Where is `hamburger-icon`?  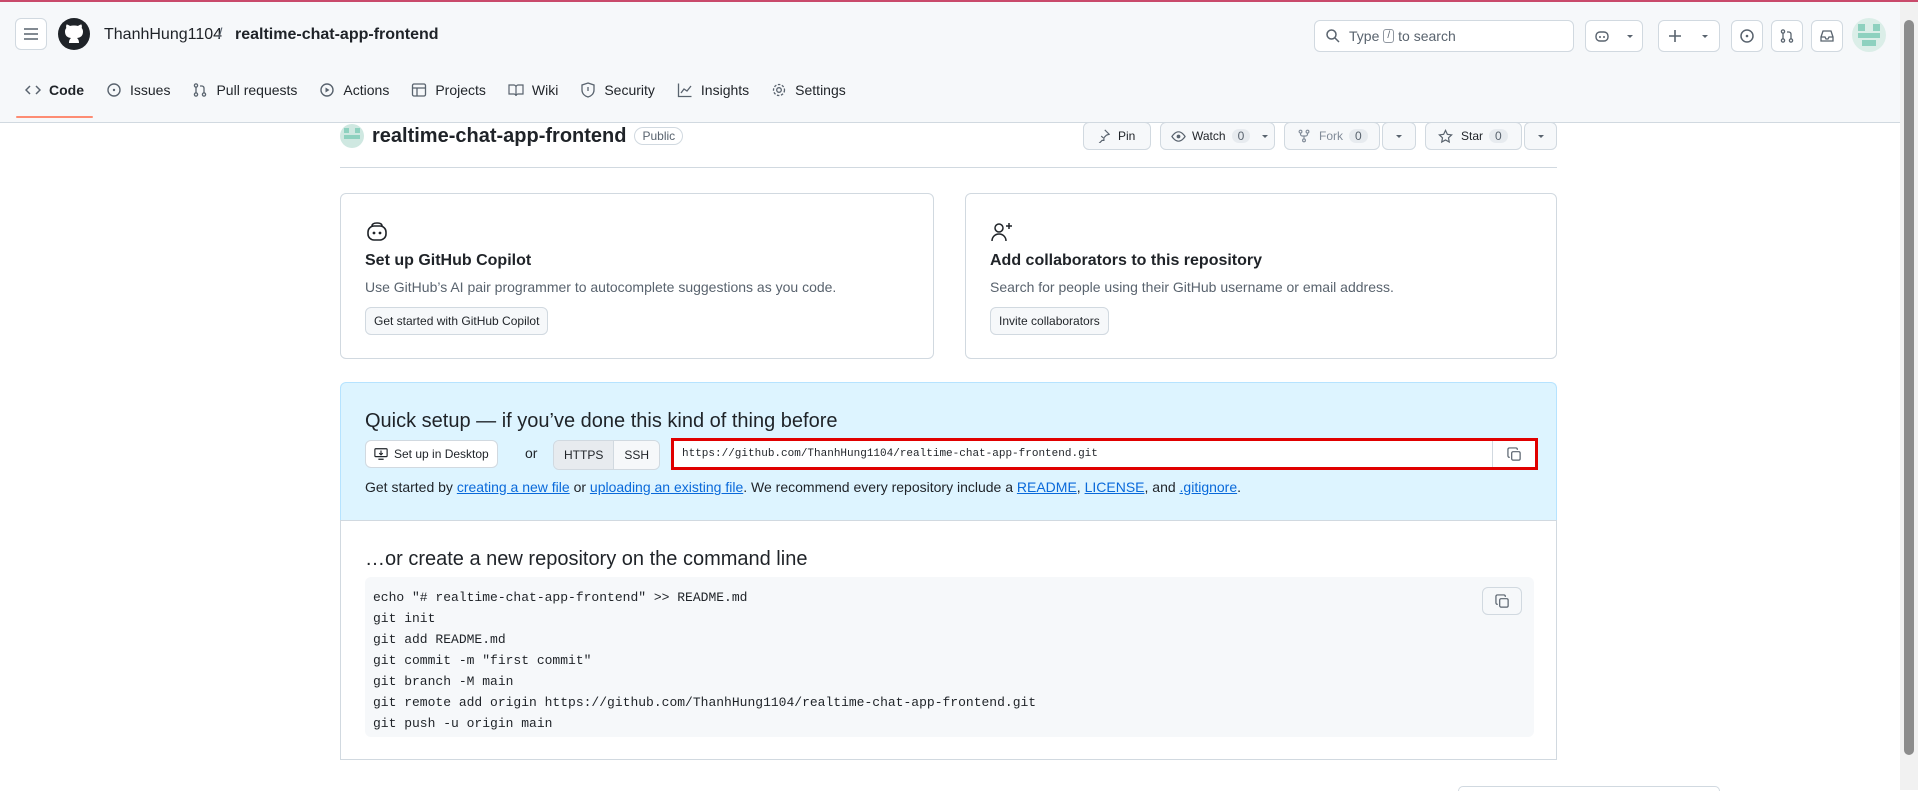
hamburger-icon is located at coordinates (31, 34).